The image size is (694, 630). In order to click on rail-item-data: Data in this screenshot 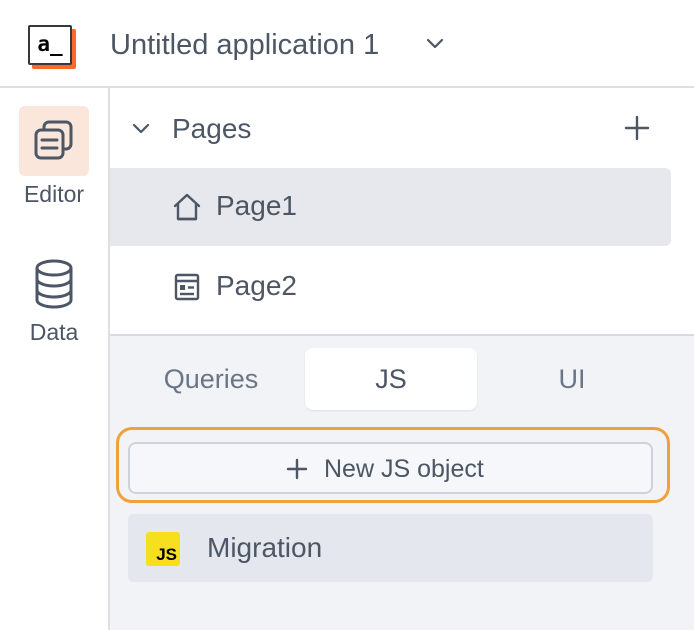, I will do `click(54, 300)`.